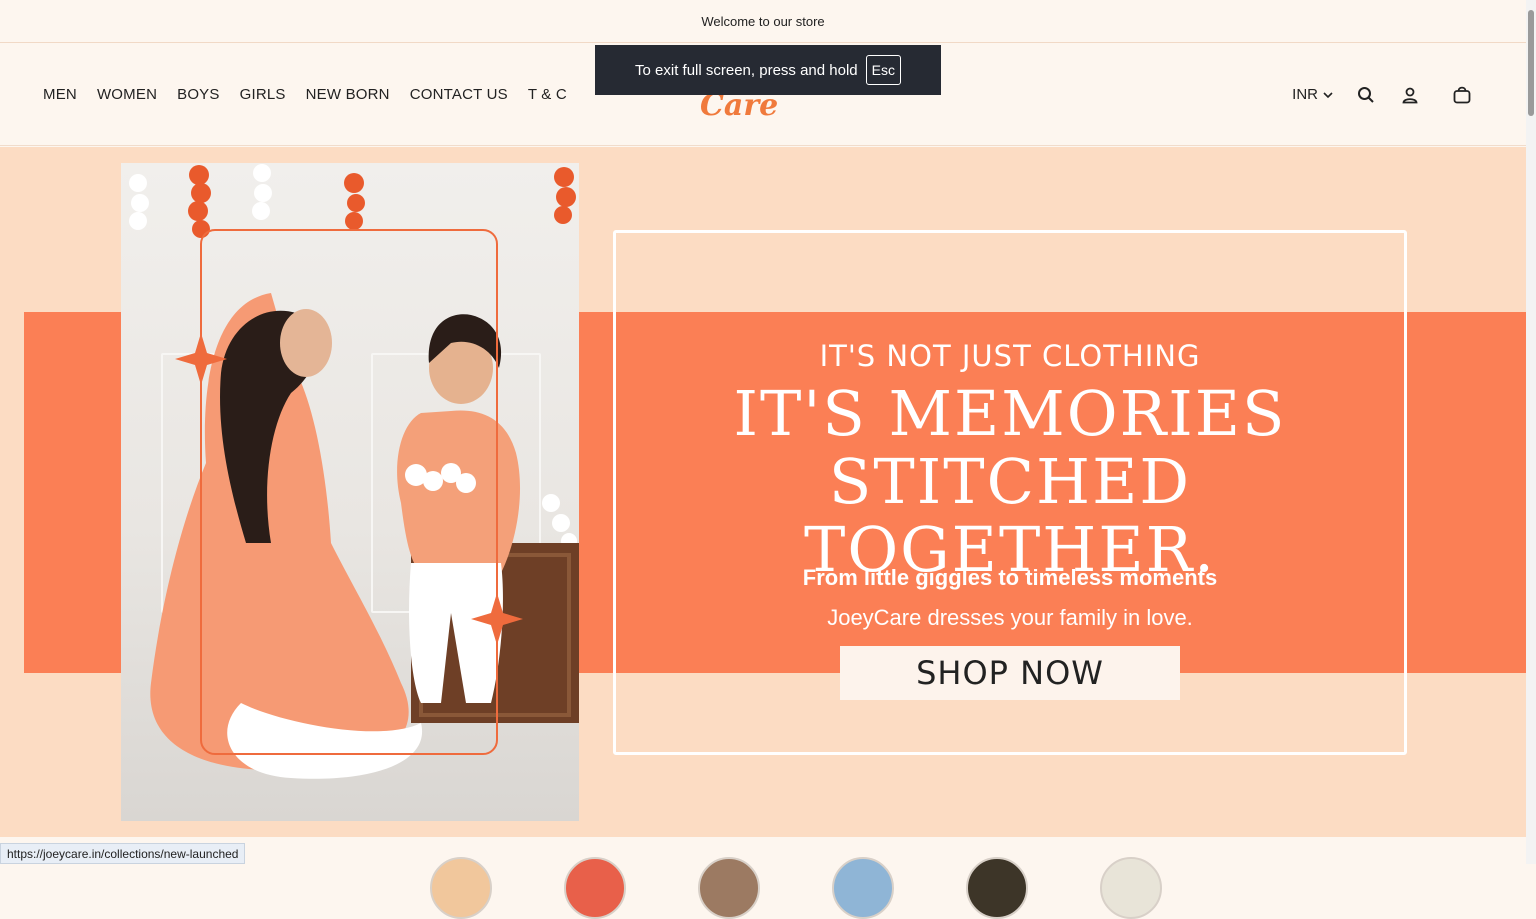  I want to click on cart-button, so click(1462, 95).